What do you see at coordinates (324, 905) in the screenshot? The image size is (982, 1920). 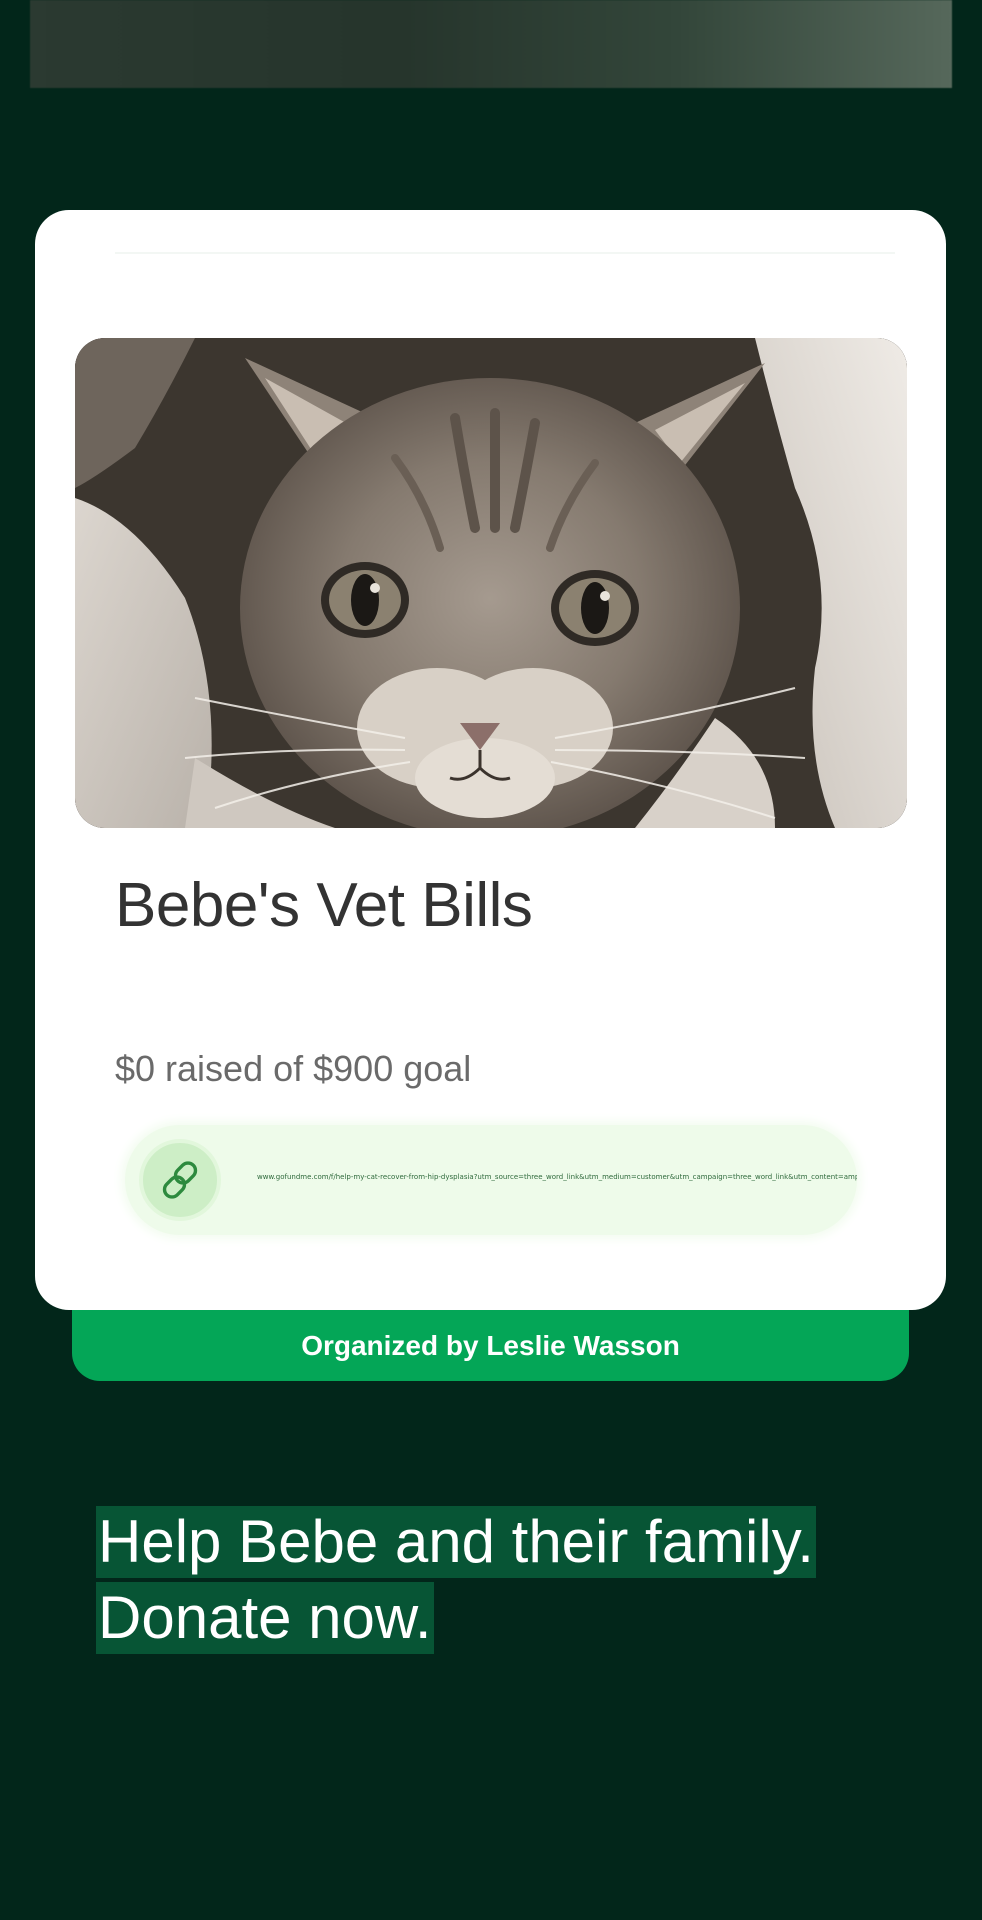 I see `campaign-title: Bebe's Vet Bills` at bounding box center [324, 905].